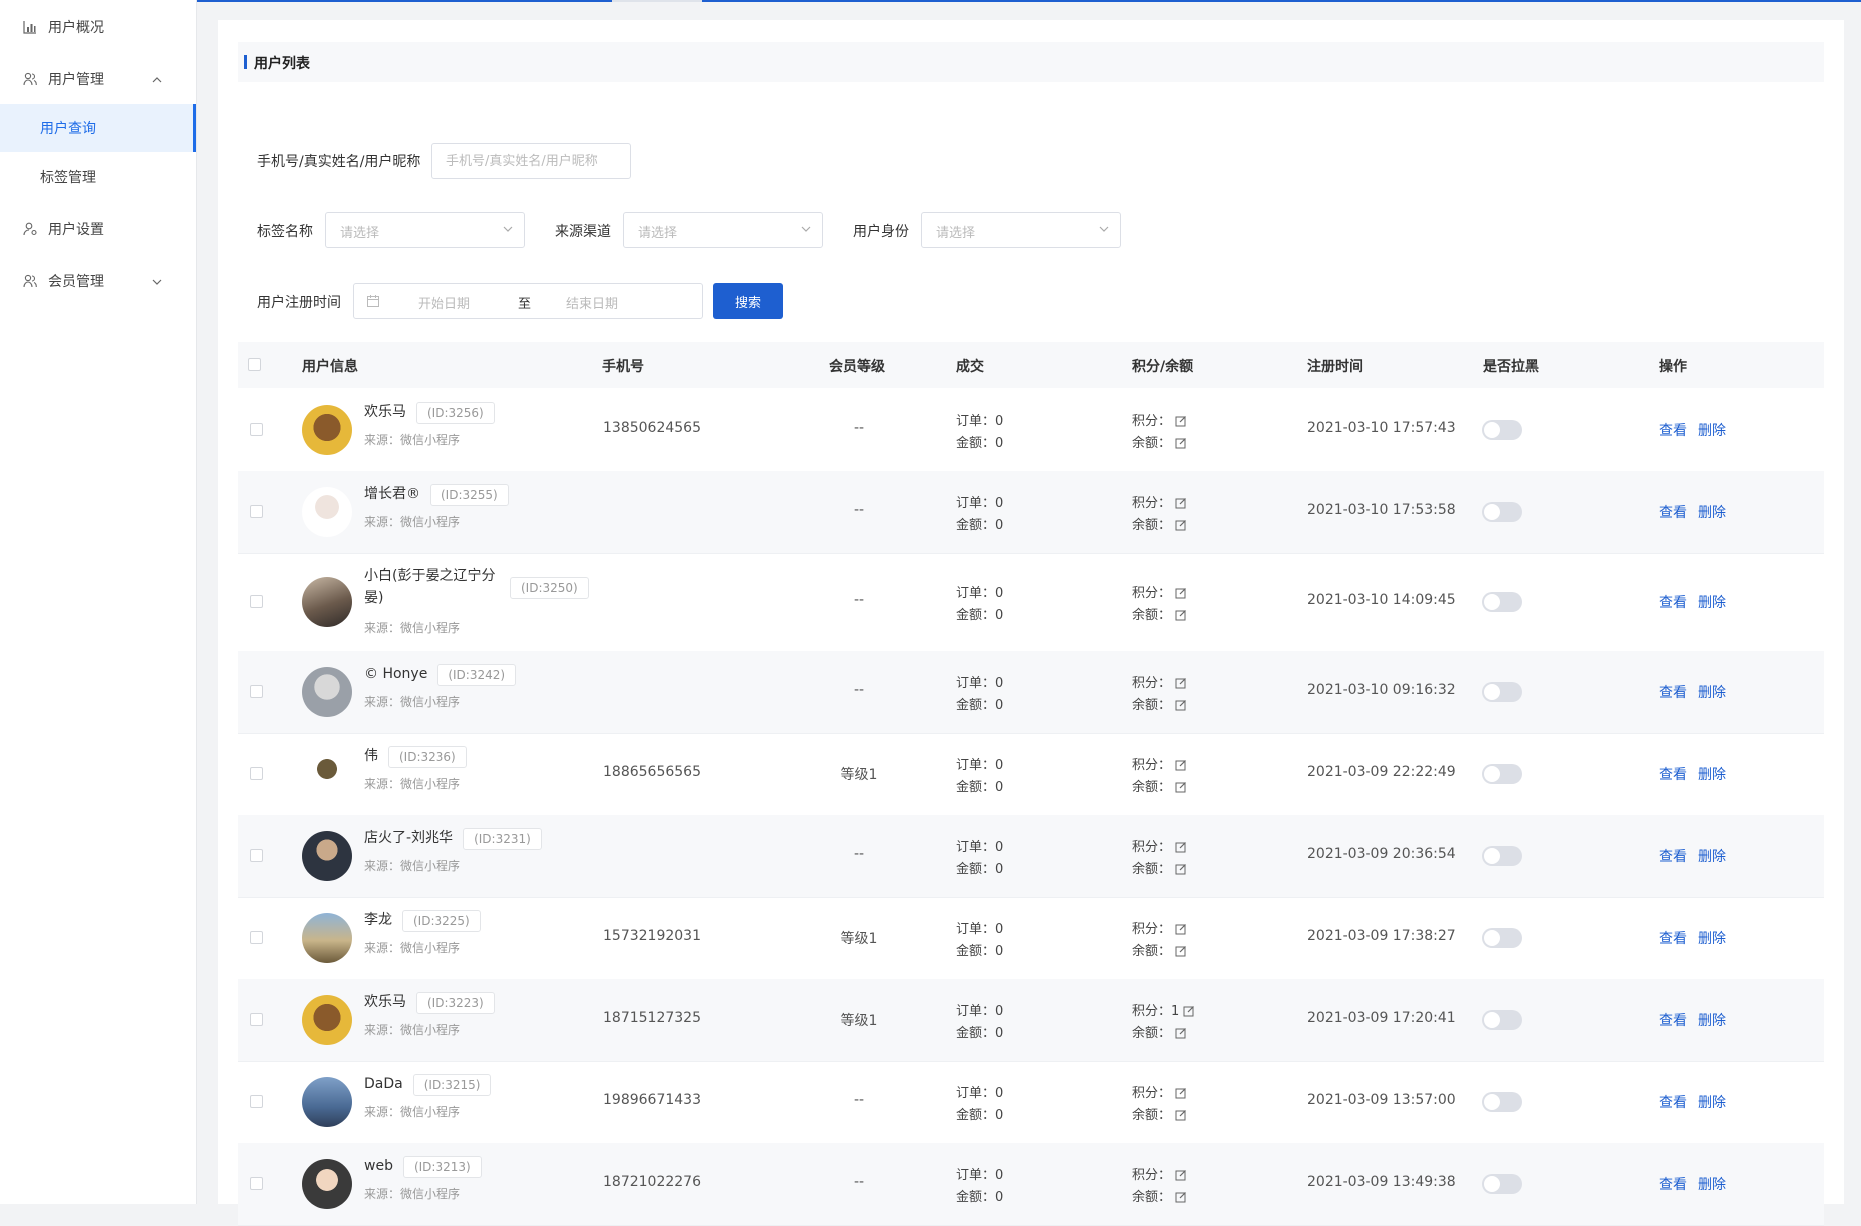  I want to click on sidebar-item-user-settings: 用户设置, so click(98, 229).